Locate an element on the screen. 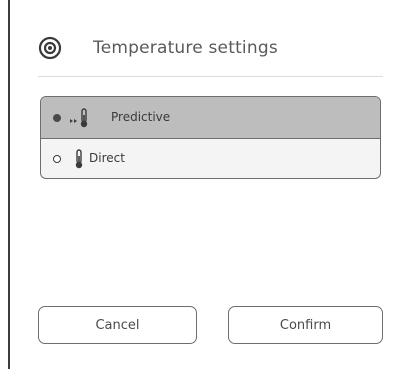  radio-predictive is located at coordinates (57, 118).